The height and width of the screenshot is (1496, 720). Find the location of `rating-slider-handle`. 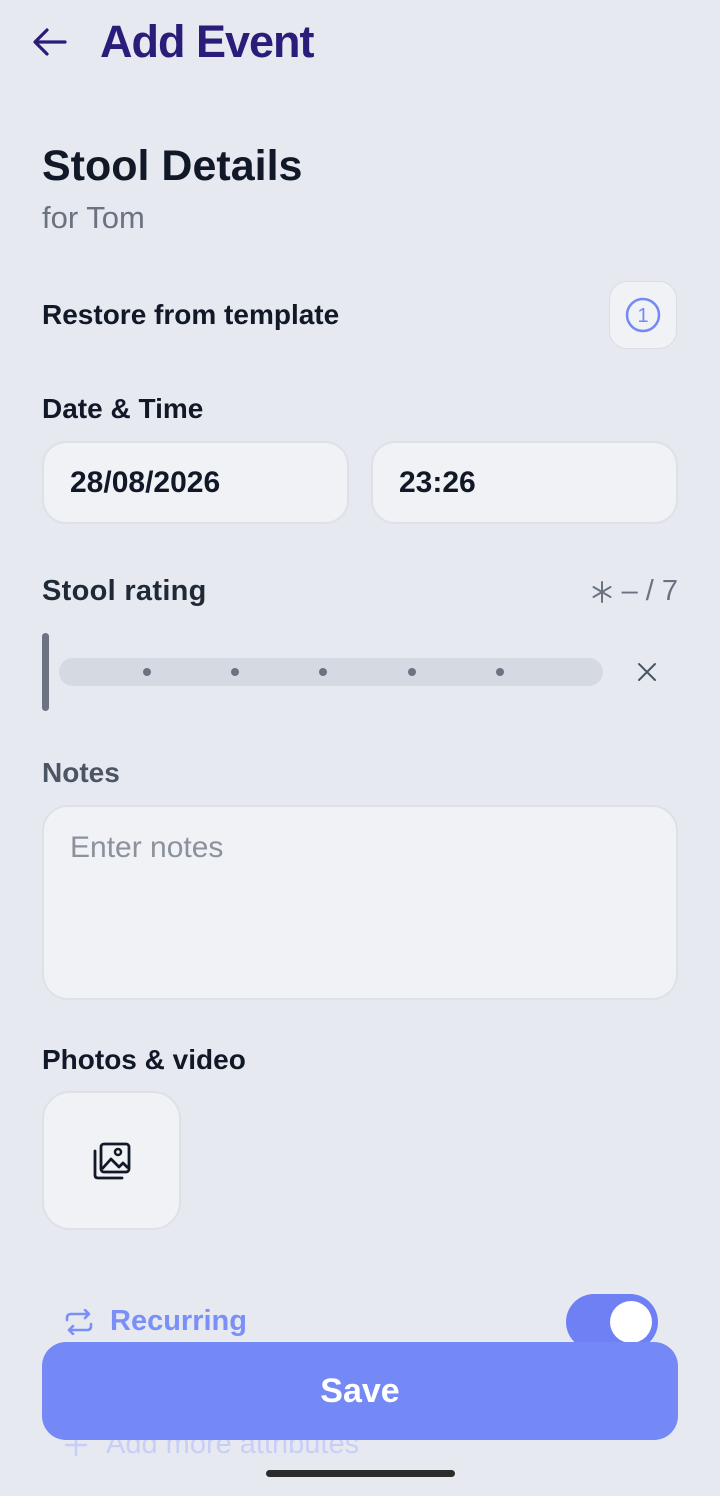

rating-slider-handle is located at coordinates (45, 672).